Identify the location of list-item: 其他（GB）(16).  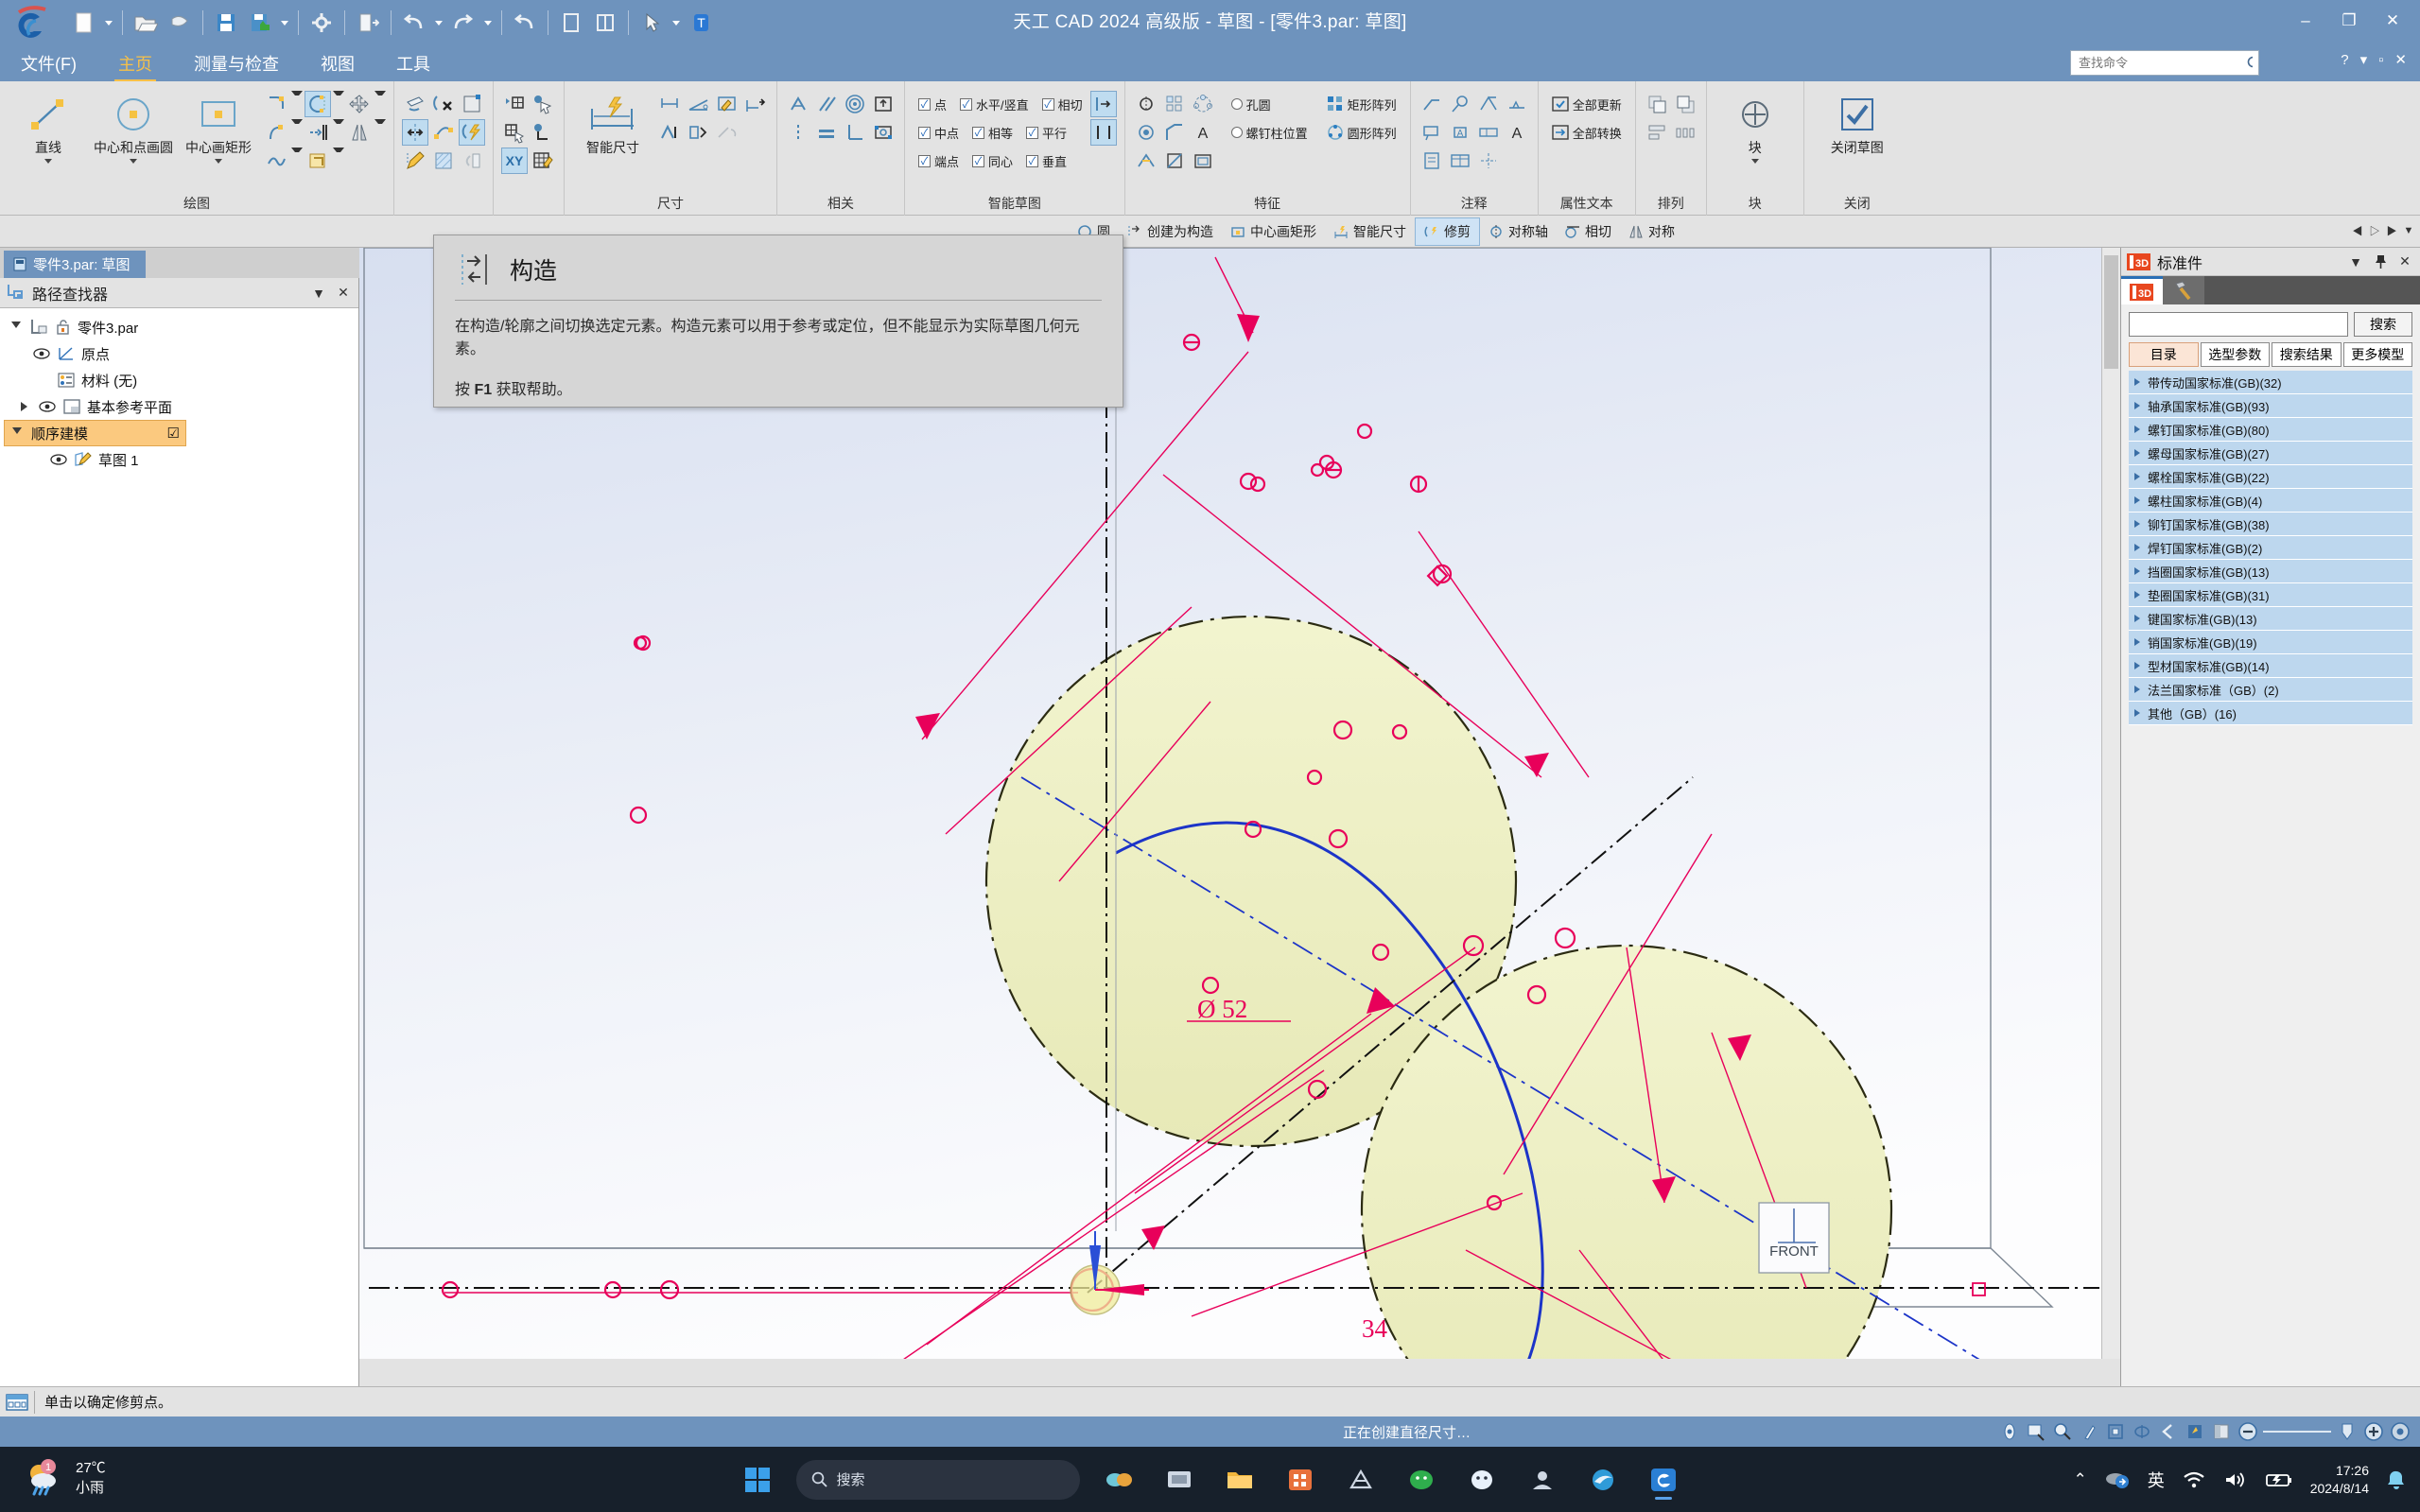
(2270, 713).